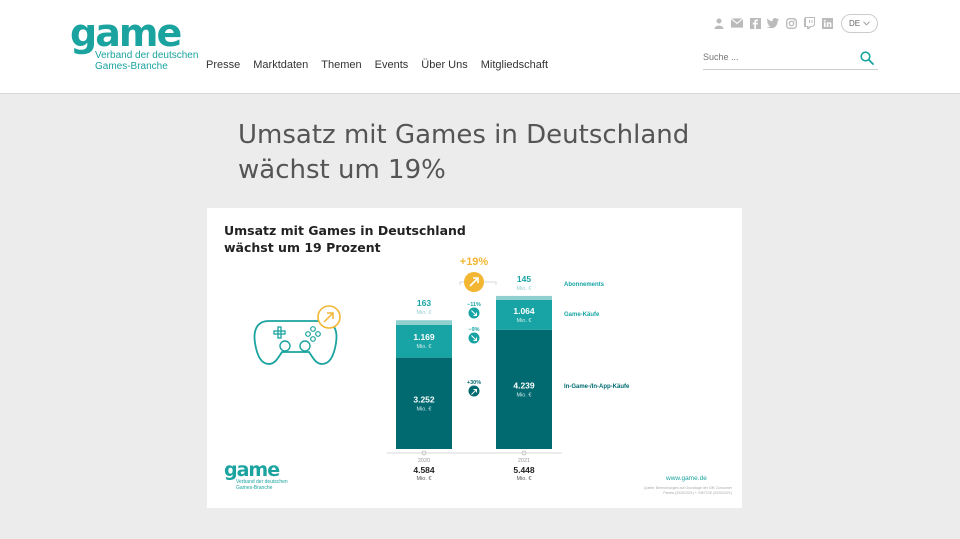 The width and height of the screenshot is (960, 539). What do you see at coordinates (424, 399) in the screenshot?
I see `value-label: 3.252` at bounding box center [424, 399].